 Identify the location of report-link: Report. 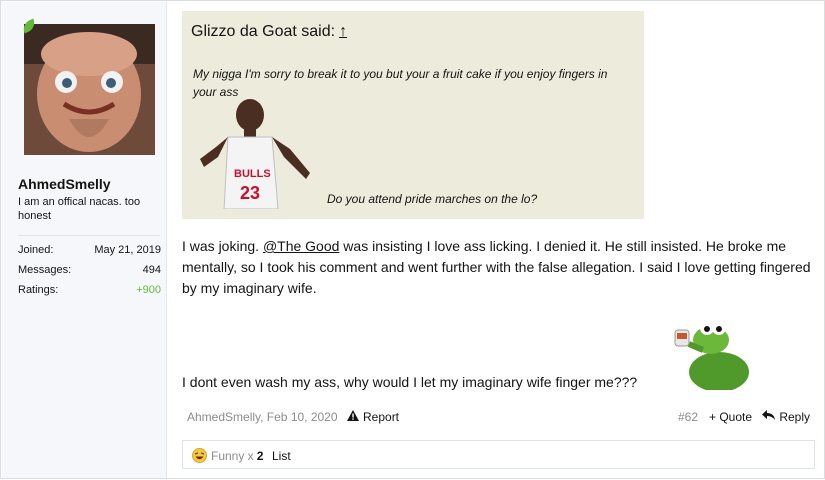
(373, 417).